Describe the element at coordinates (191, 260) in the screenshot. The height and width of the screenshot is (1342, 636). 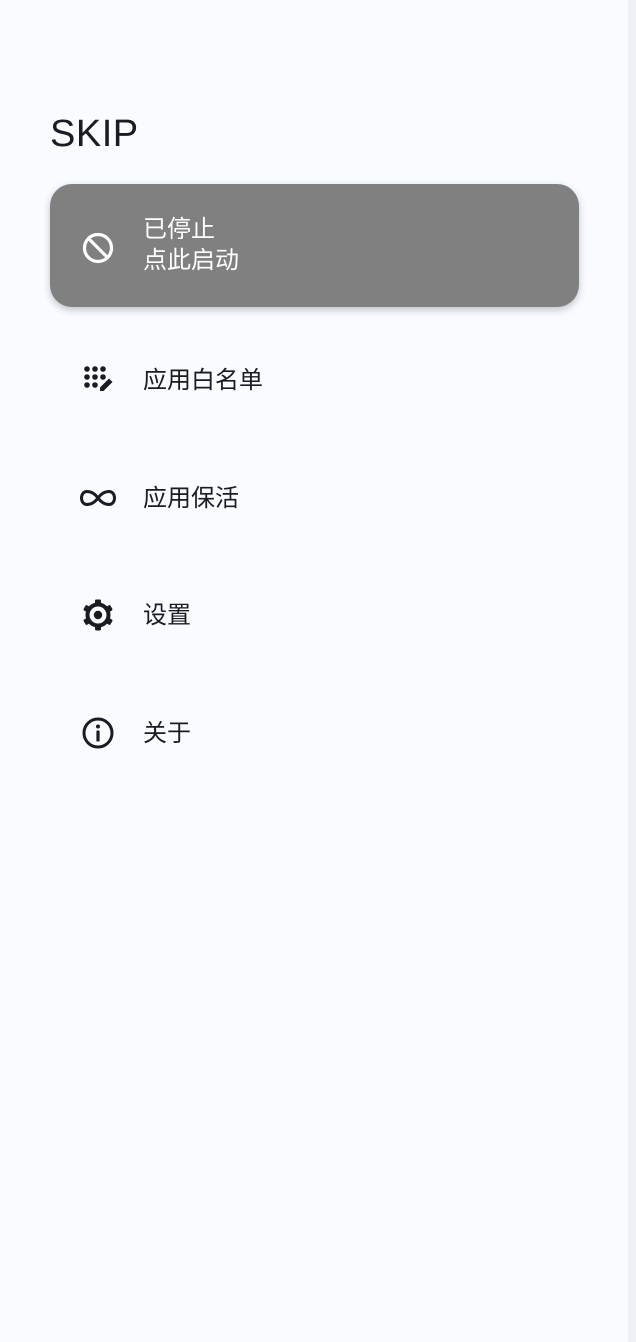
I see `status-hint: 点此启动` at that location.